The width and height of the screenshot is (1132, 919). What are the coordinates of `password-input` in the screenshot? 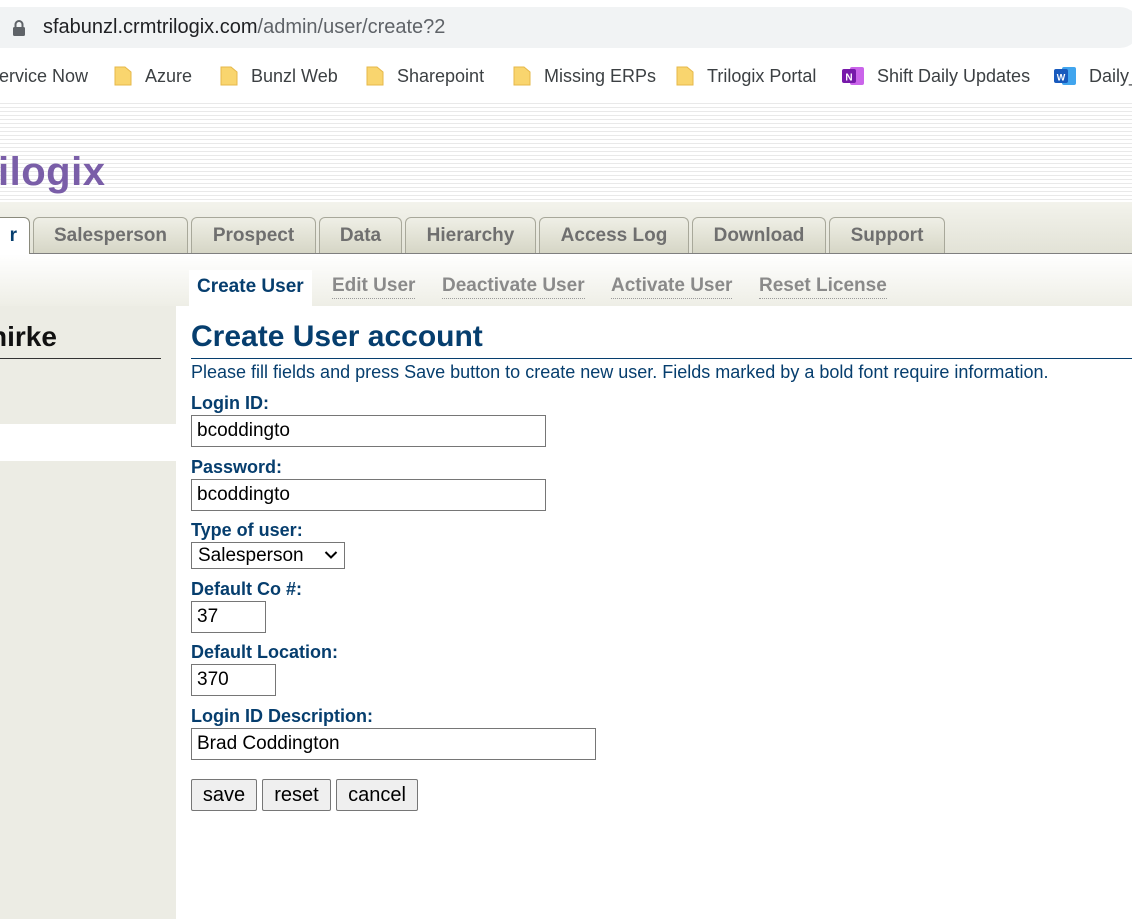 It's located at (368, 495).